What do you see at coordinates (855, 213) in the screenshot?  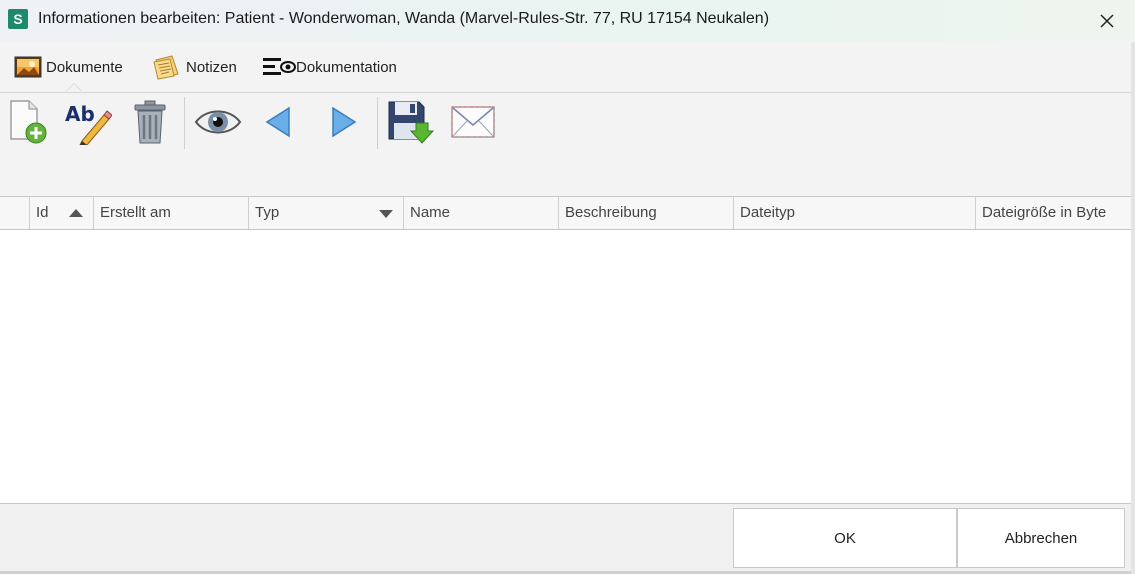 I see `column-header-dateityp: Dateityp` at bounding box center [855, 213].